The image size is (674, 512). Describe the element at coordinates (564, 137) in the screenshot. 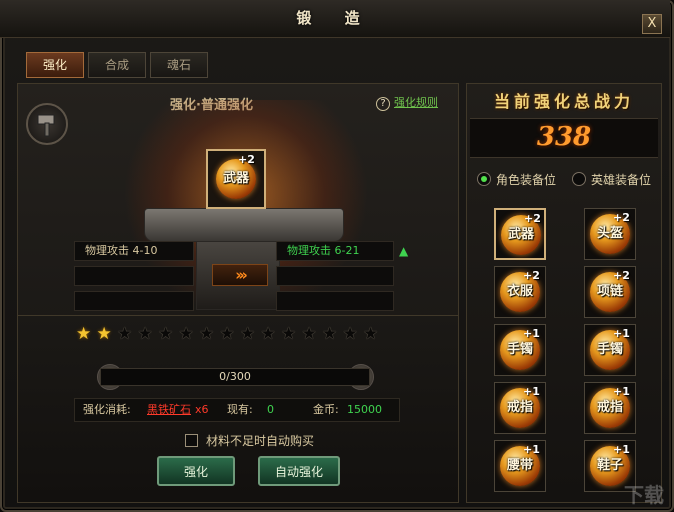

I see `power-value: 338` at that location.